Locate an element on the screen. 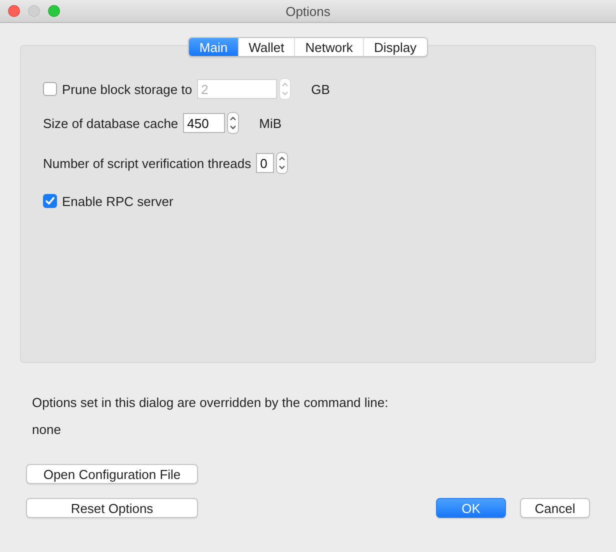  dialog-button: Reset Options is located at coordinates (112, 508).